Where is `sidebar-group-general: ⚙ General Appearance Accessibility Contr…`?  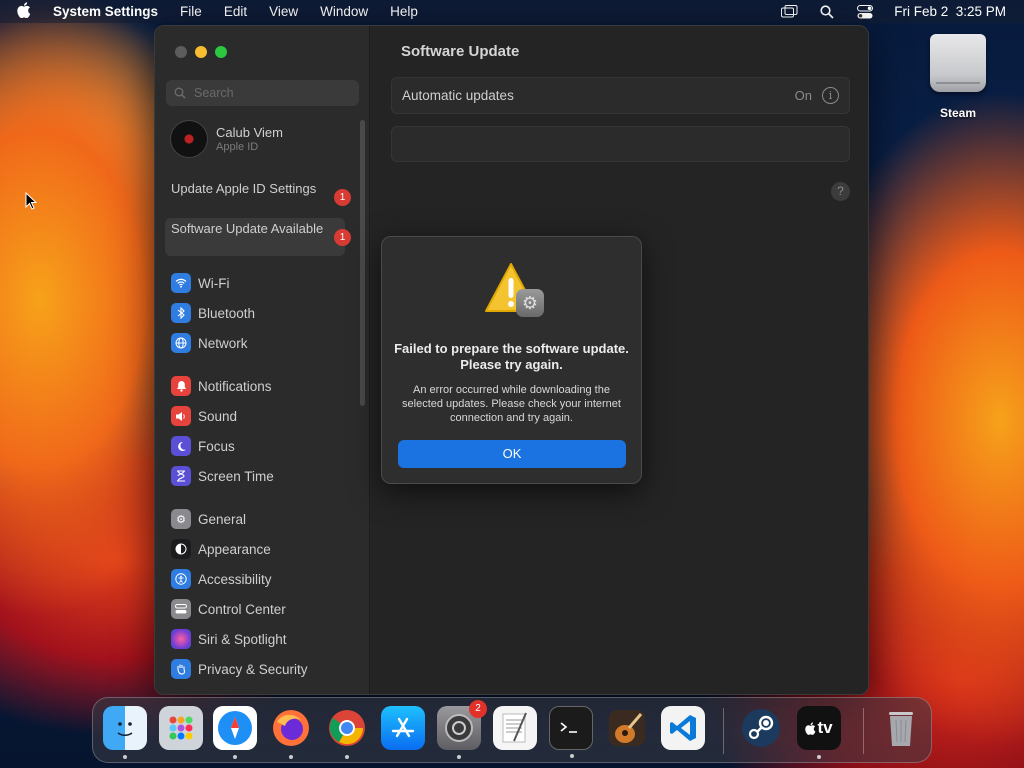 sidebar-group-general: ⚙ General Appearance Accessibility Contr… is located at coordinates (266, 594).